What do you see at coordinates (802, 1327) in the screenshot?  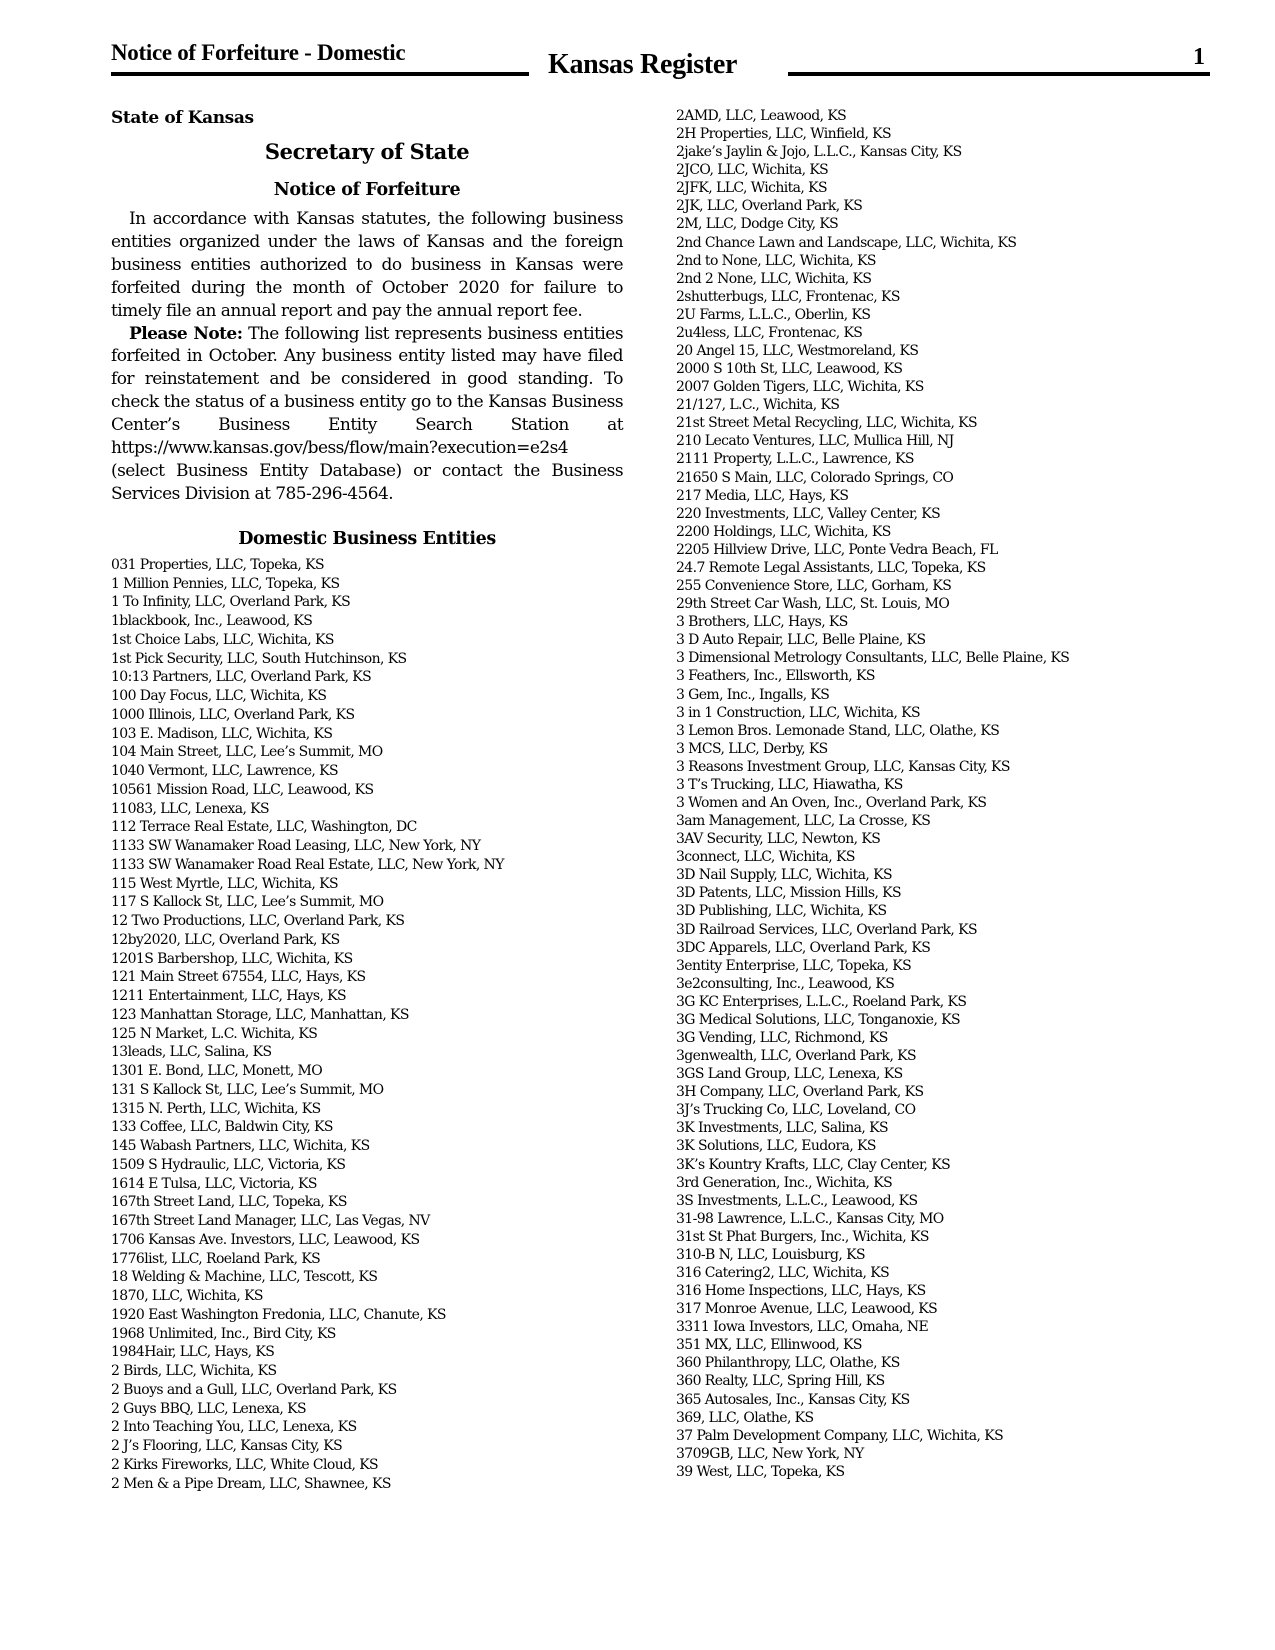 I see `entity-list-item: 3311 Iowa Investors, LLC, Omaha, NE` at bounding box center [802, 1327].